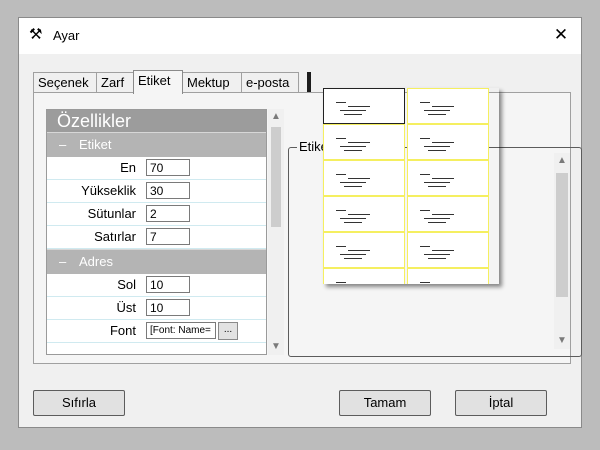  What do you see at coordinates (128, 167) in the screenshot?
I see `property-label: En` at bounding box center [128, 167].